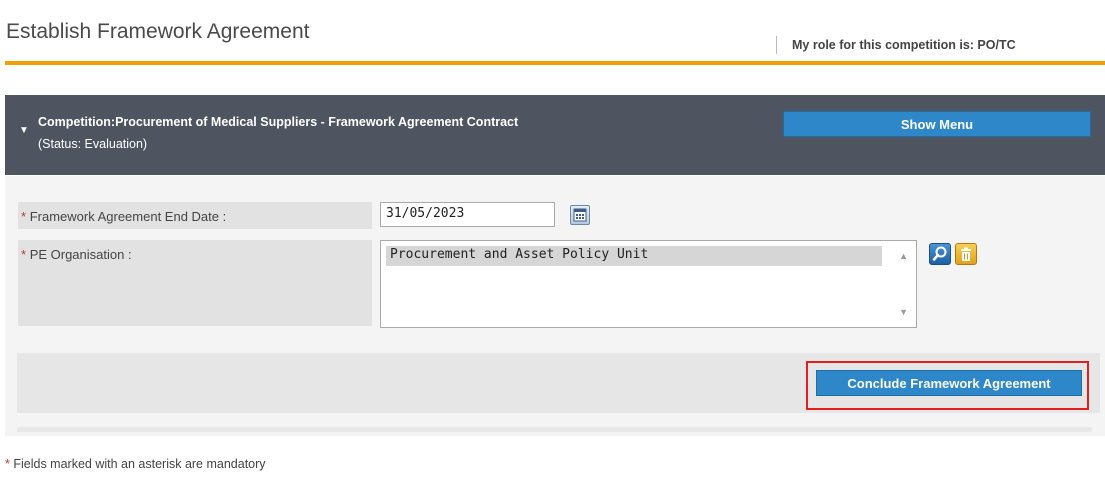 Image resolution: width=1105 pixels, height=500 pixels. What do you see at coordinates (467, 214) in the screenshot?
I see `end-date-input: 31/05/2023` at bounding box center [467, 214].